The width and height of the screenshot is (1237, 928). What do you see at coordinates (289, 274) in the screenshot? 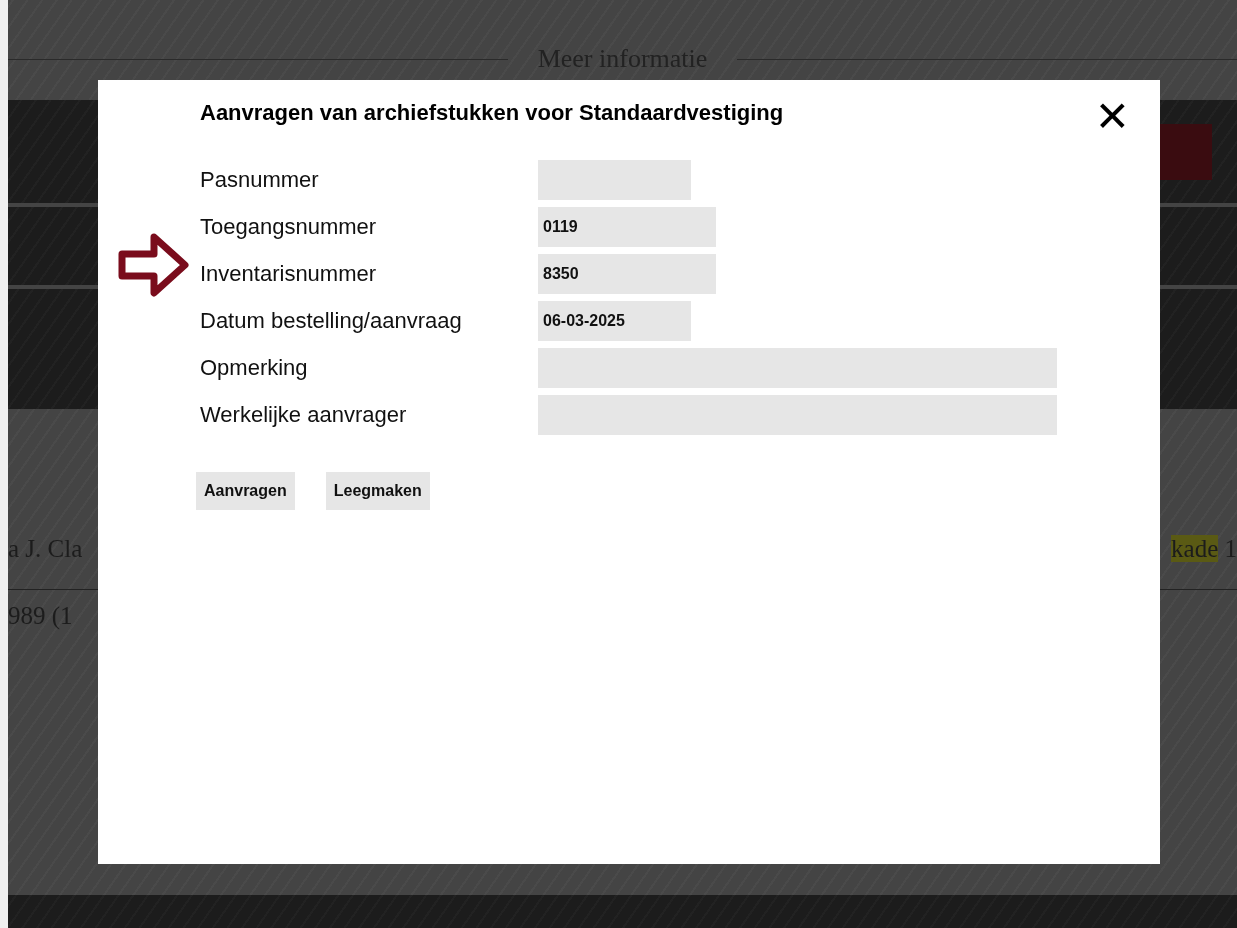
I see `field-label: Inventarisnummer` at bounding box center [289, 274].